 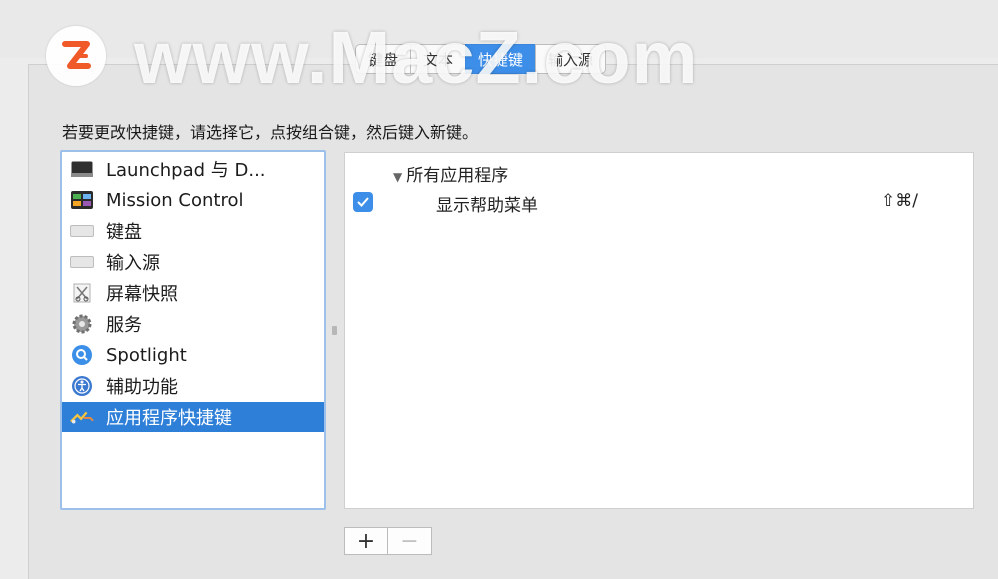 I want to click on macz-logo-icon, so click(x=76, y=55).